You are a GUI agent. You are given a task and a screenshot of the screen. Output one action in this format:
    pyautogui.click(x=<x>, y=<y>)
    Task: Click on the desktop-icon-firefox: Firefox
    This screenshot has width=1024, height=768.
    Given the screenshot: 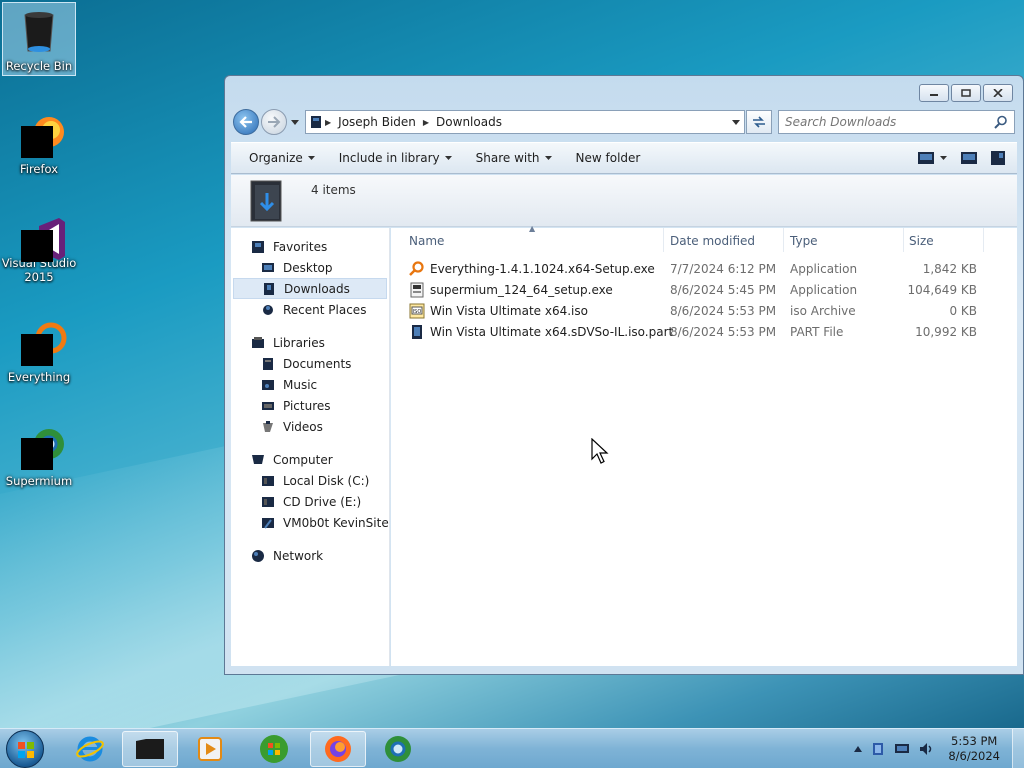 What is the action you would take?
    pyautogui.click(x=39, y=143)
    